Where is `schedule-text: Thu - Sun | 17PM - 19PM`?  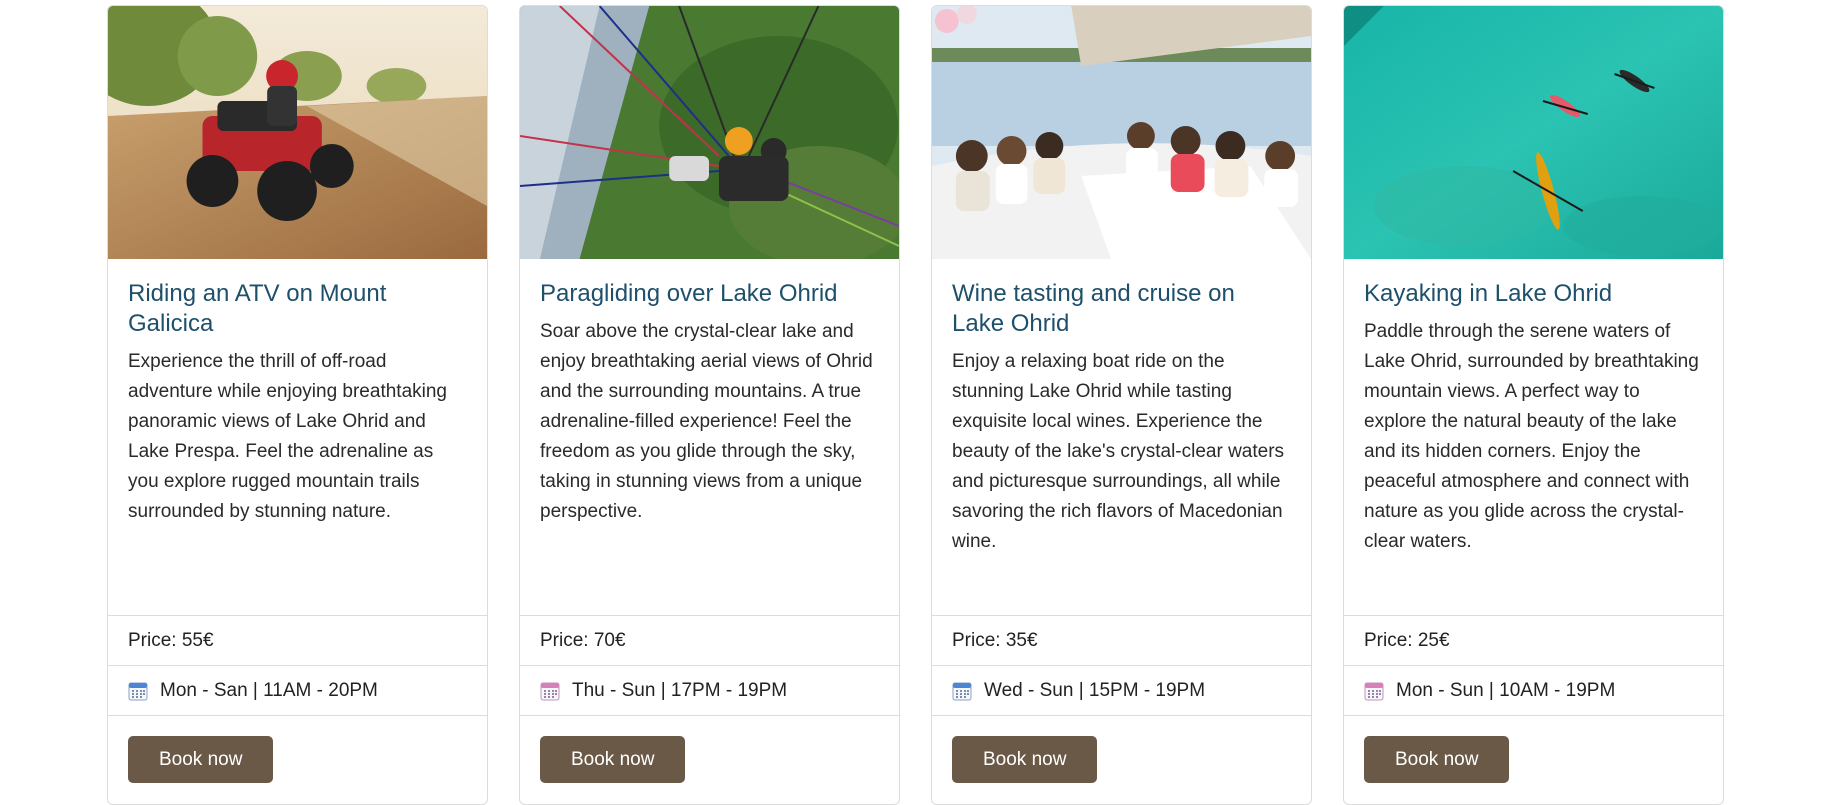 schedule-text: Thu - Sun | 17PM - 19PM is located at coordinates (680, 690).